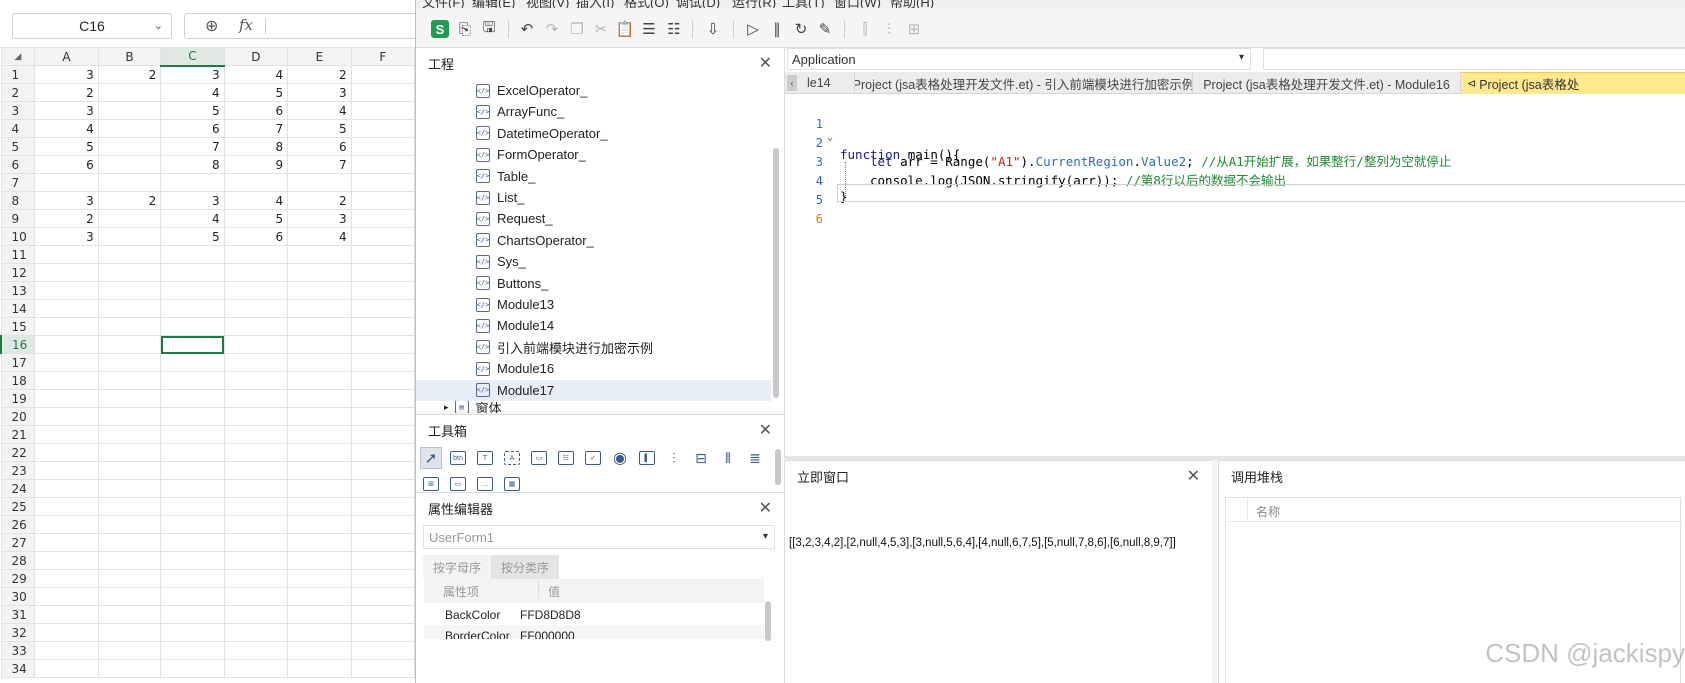 The width and height of the screenshot is (1685, 683). Describe the element at coordinates (825, 29) in the screenshot. I see `design-mode-icon: ✎` at that location.